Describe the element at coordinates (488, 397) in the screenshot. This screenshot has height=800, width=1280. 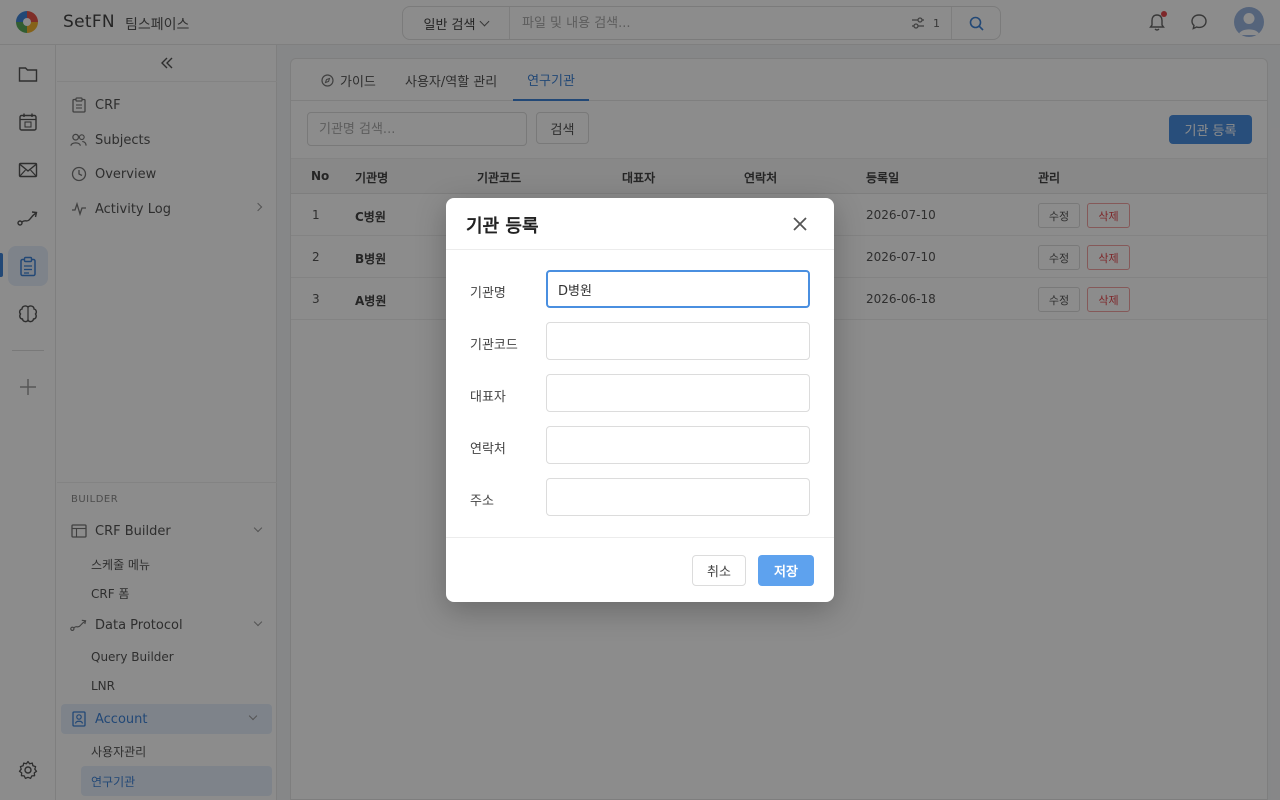
I see `field-label: 대표자` at that location.